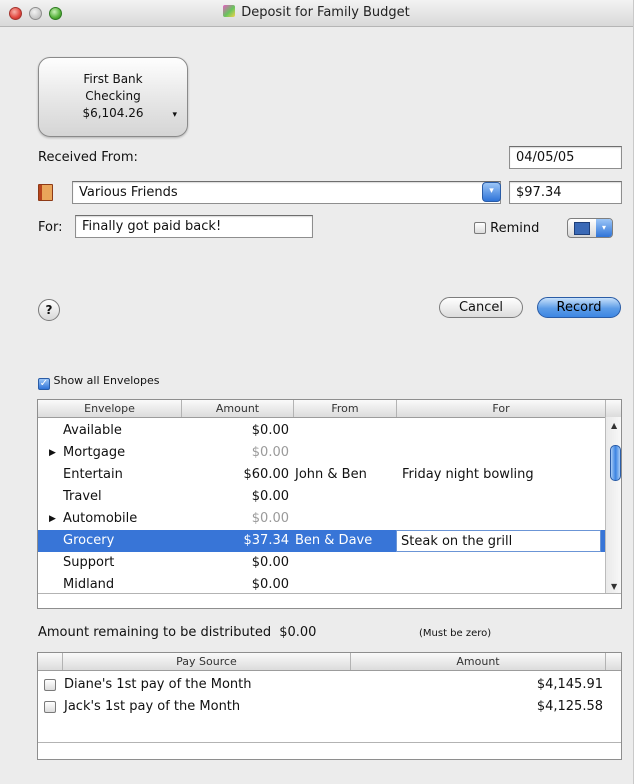 The height and width of the screenshot is (784, 639). I want to click on pay-sources-header: Pay Source Amount, so click(329, 662).